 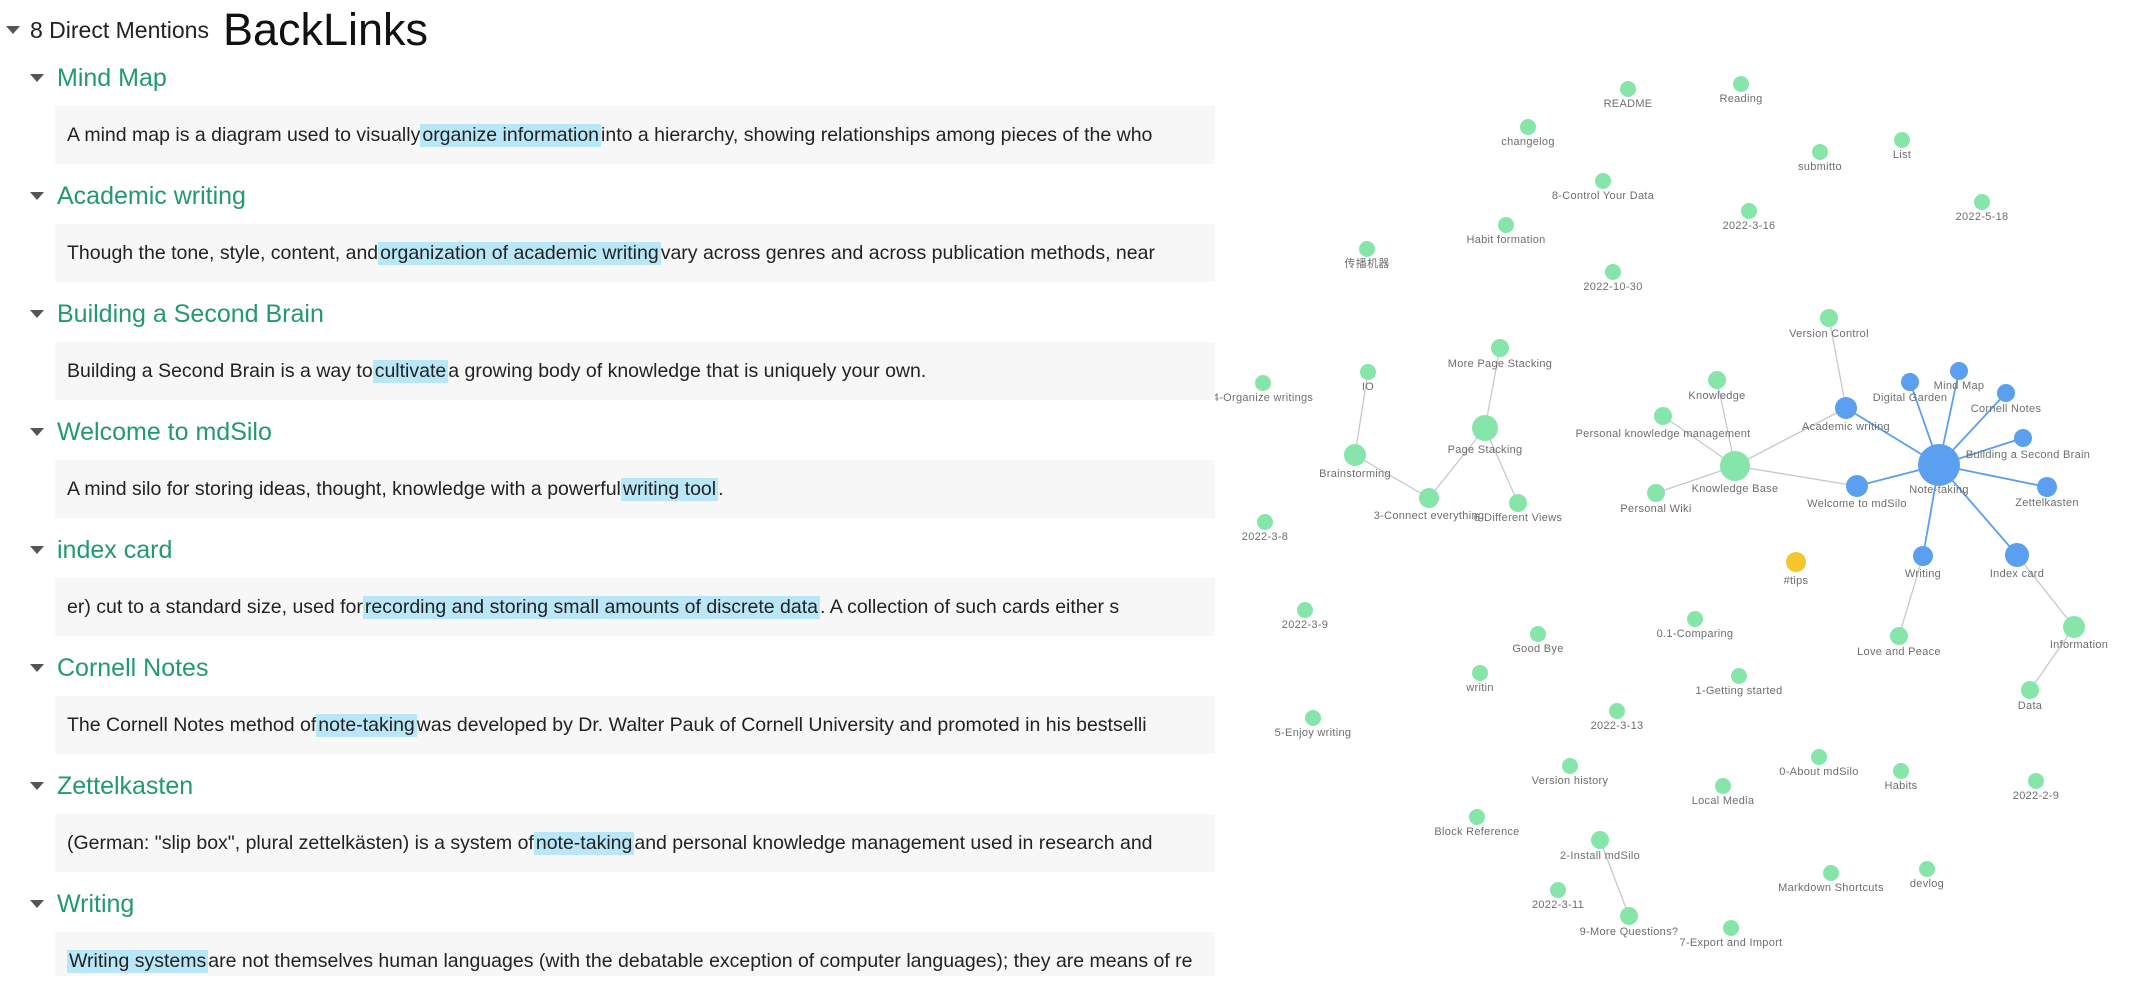 What do you see at coordinates (164, 432) in the screenshot?
I see `backlink-note-title: Welcome to mdSilo` at bounding box center [164, 432].